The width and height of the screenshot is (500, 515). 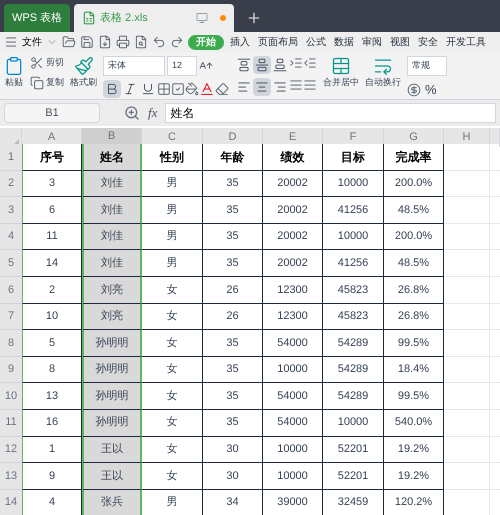 I want to click on indent-icon, so click(x=296, y=63).